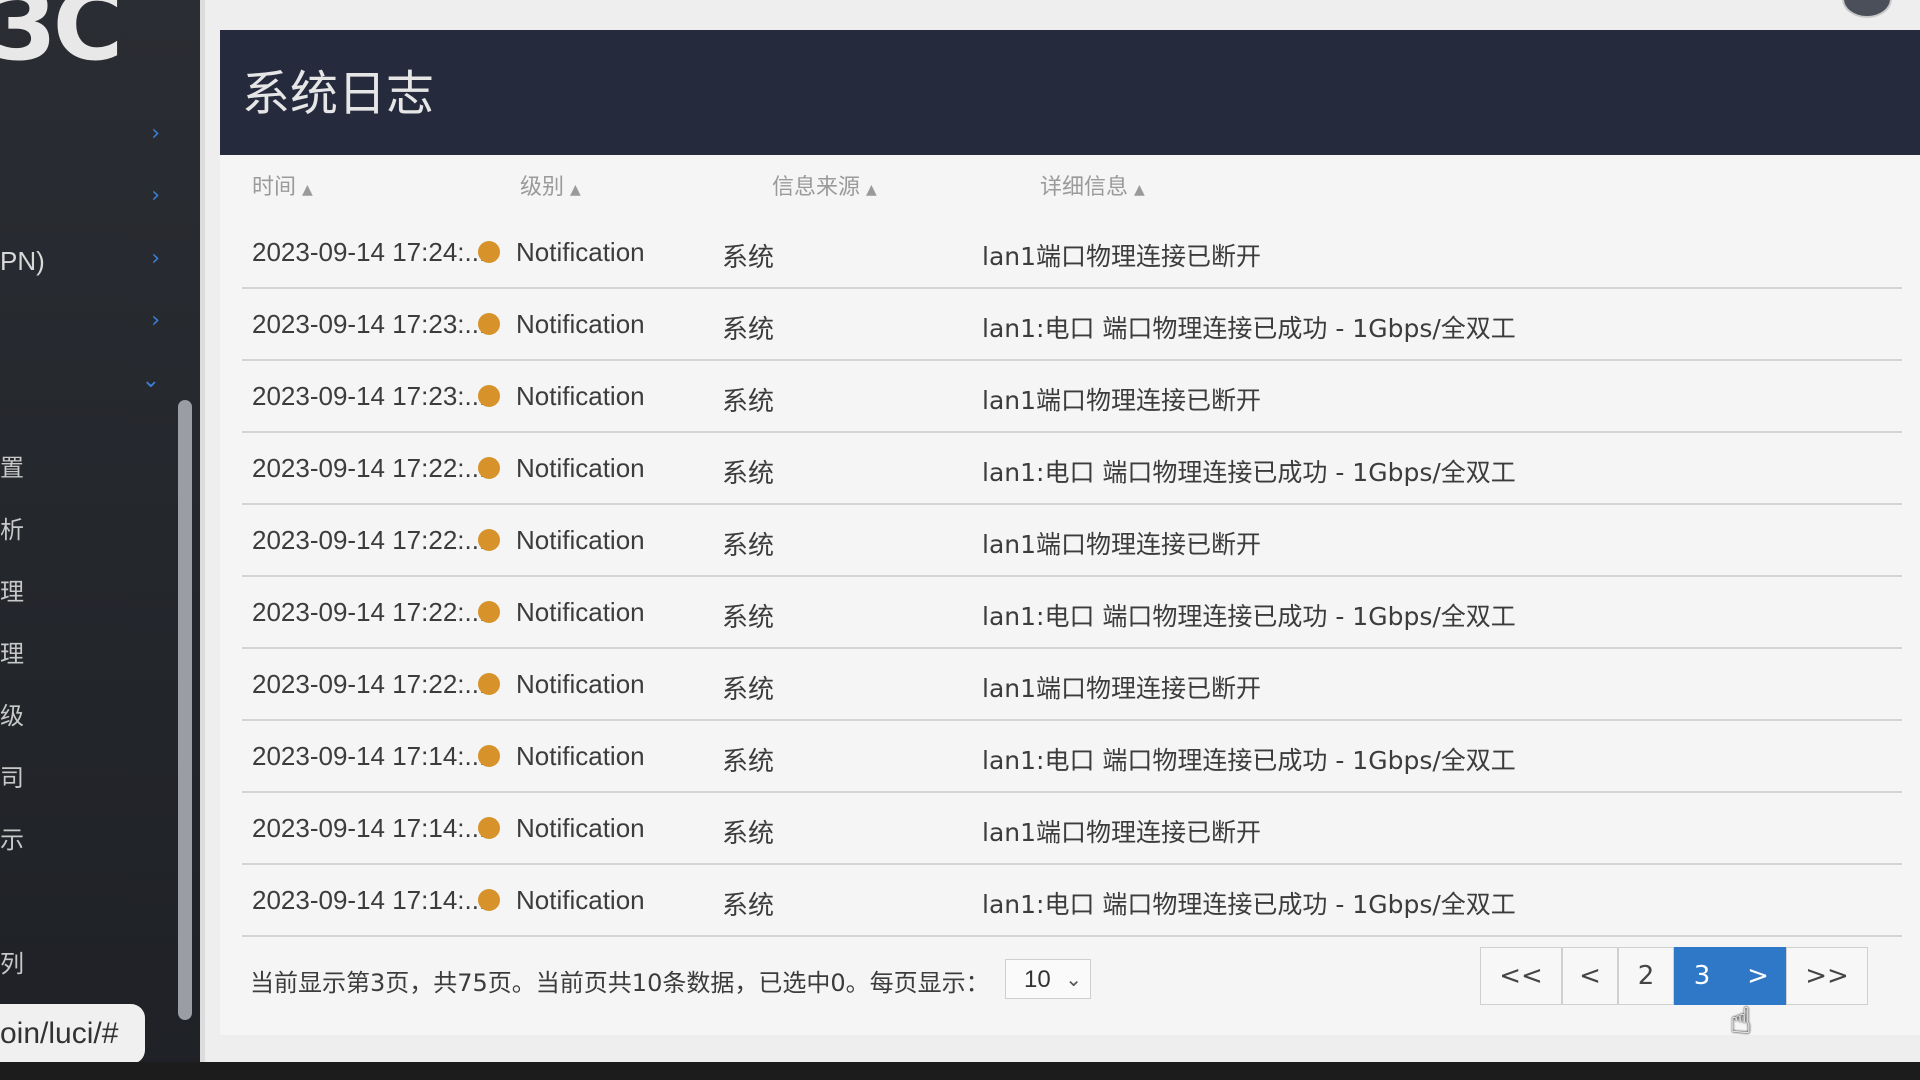 This screenshot has width=1920, height=1080. Describe the element at coordinates (12, 465) in the screenshot. I see `sidebar-subitem-1: 置` at that location.